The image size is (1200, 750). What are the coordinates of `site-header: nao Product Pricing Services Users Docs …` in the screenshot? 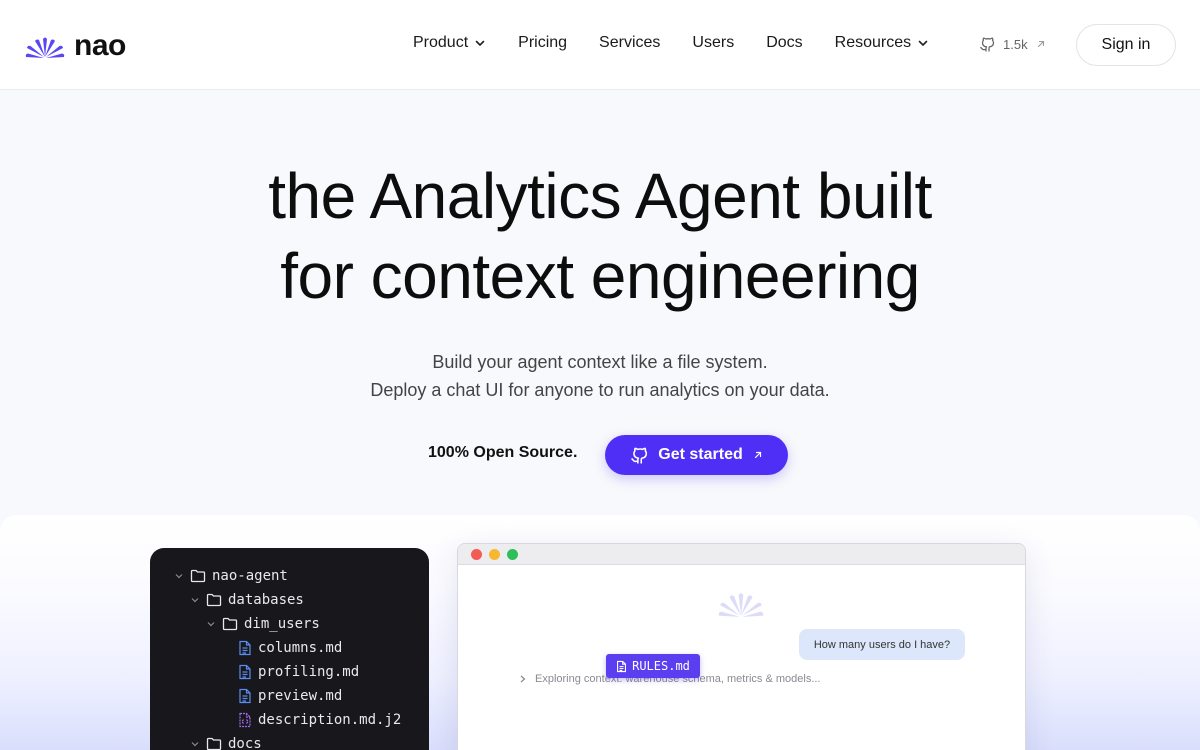 It's located at (600, 45).